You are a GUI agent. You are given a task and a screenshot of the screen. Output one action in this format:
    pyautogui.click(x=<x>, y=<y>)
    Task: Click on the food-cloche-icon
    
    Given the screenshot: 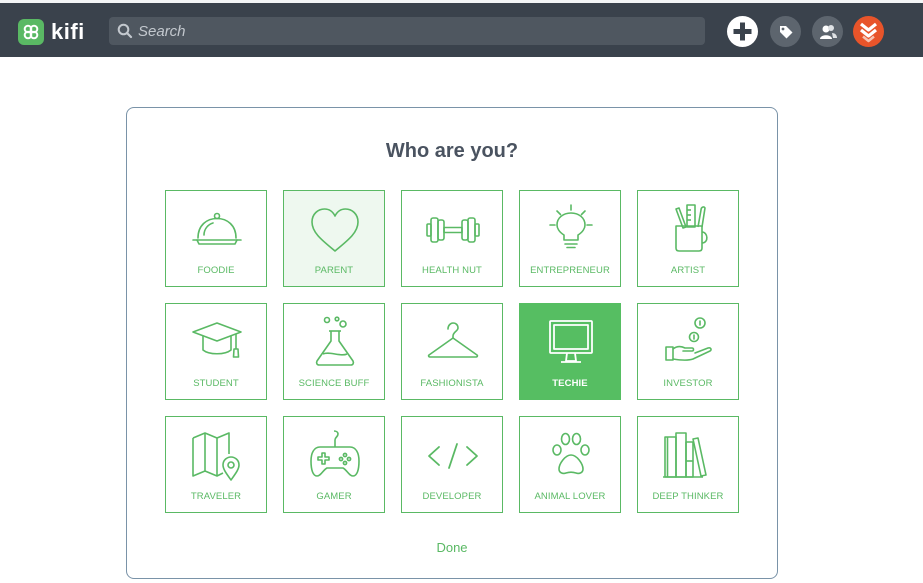 What is the action you would take?
    pyautogui.click(x=217, y=228)
    